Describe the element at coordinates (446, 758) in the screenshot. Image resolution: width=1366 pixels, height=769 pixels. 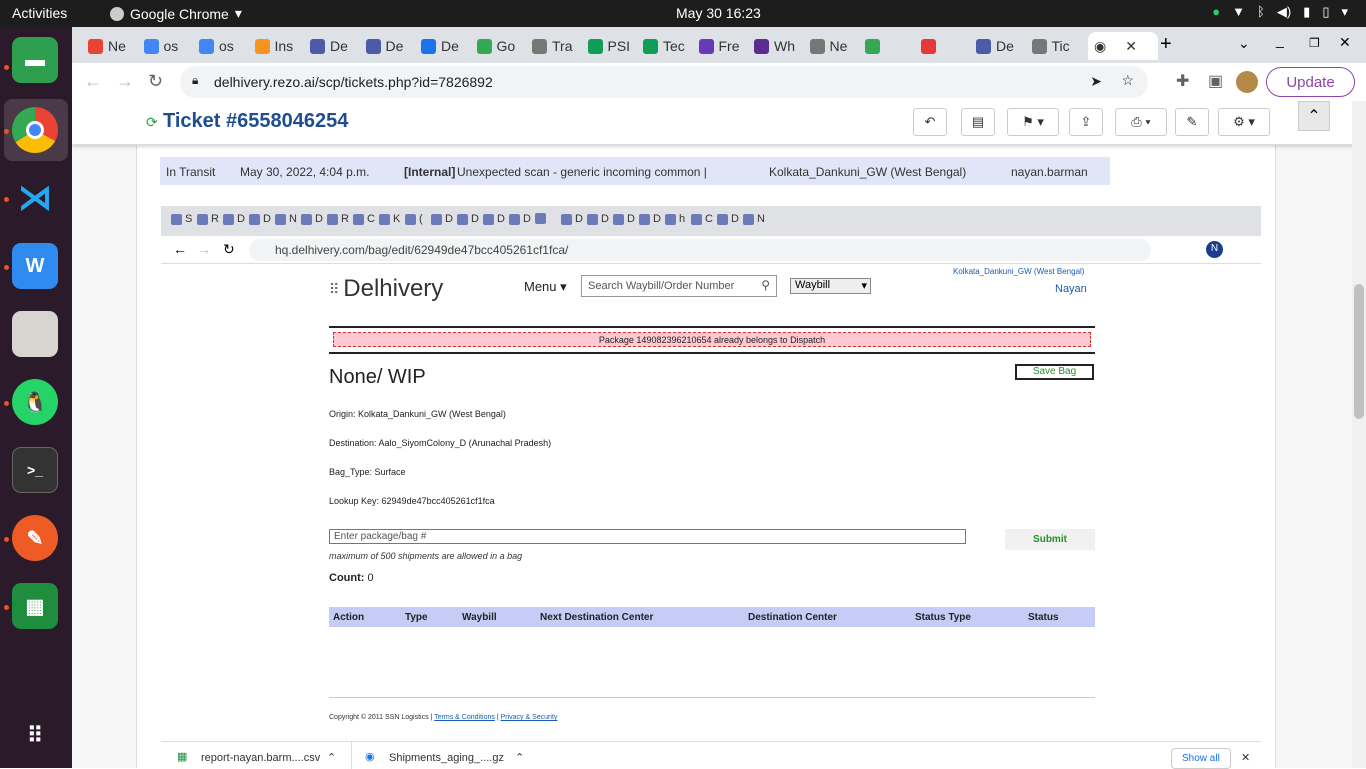
I see `download-item-2: Shipments_aging_....gz` at that location.